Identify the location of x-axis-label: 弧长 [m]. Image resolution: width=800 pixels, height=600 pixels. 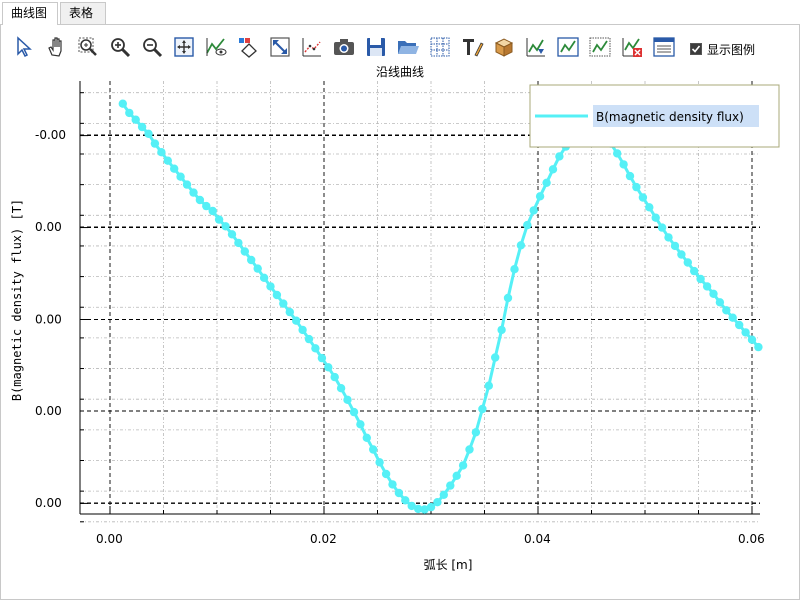
(448, 565).